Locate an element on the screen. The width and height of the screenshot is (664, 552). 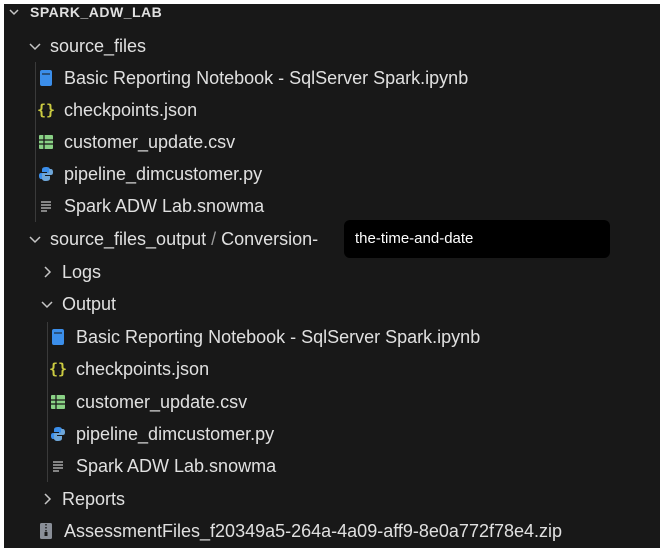
folder-reports: Reports is located at coordinates (332, 499).